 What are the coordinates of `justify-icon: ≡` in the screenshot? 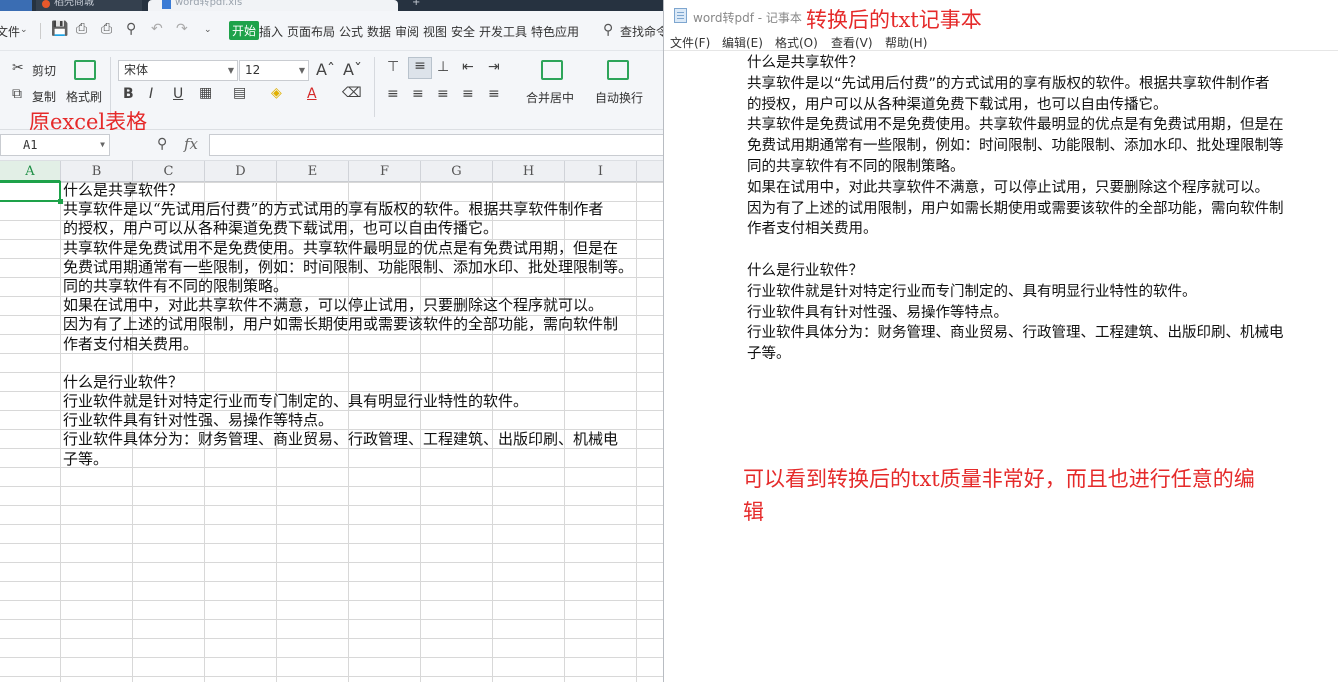 It's located at (468, 94).